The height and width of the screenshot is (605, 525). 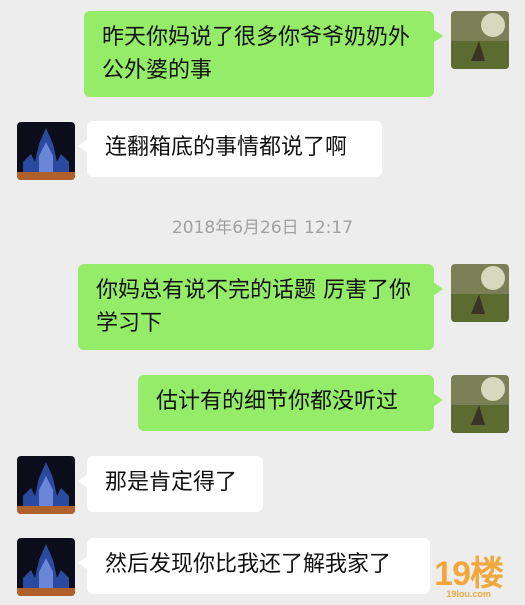 I want to click on watermark-text: 19楼, so click(x=469, y=574).